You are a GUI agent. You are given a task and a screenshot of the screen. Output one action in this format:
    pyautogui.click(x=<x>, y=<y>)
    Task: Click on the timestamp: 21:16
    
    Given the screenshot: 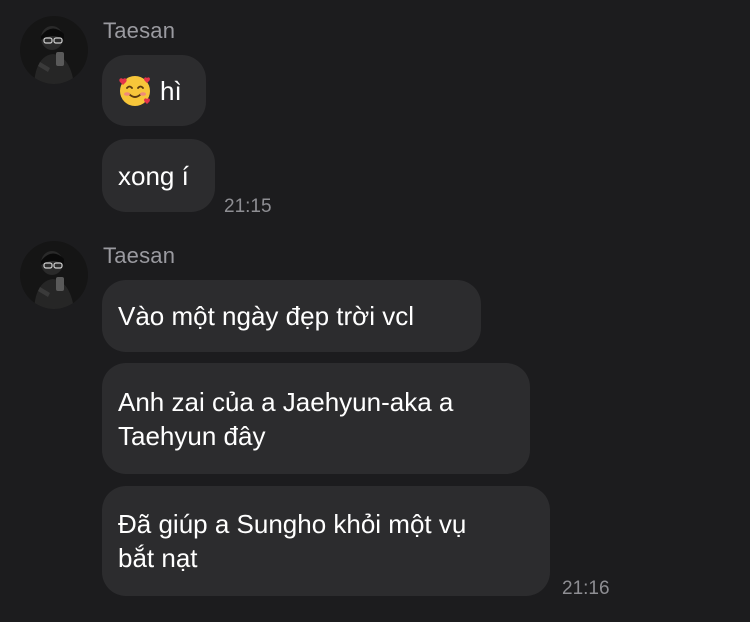 What is the action you would take?
    pyautogui.click(x=586, y=588)
    